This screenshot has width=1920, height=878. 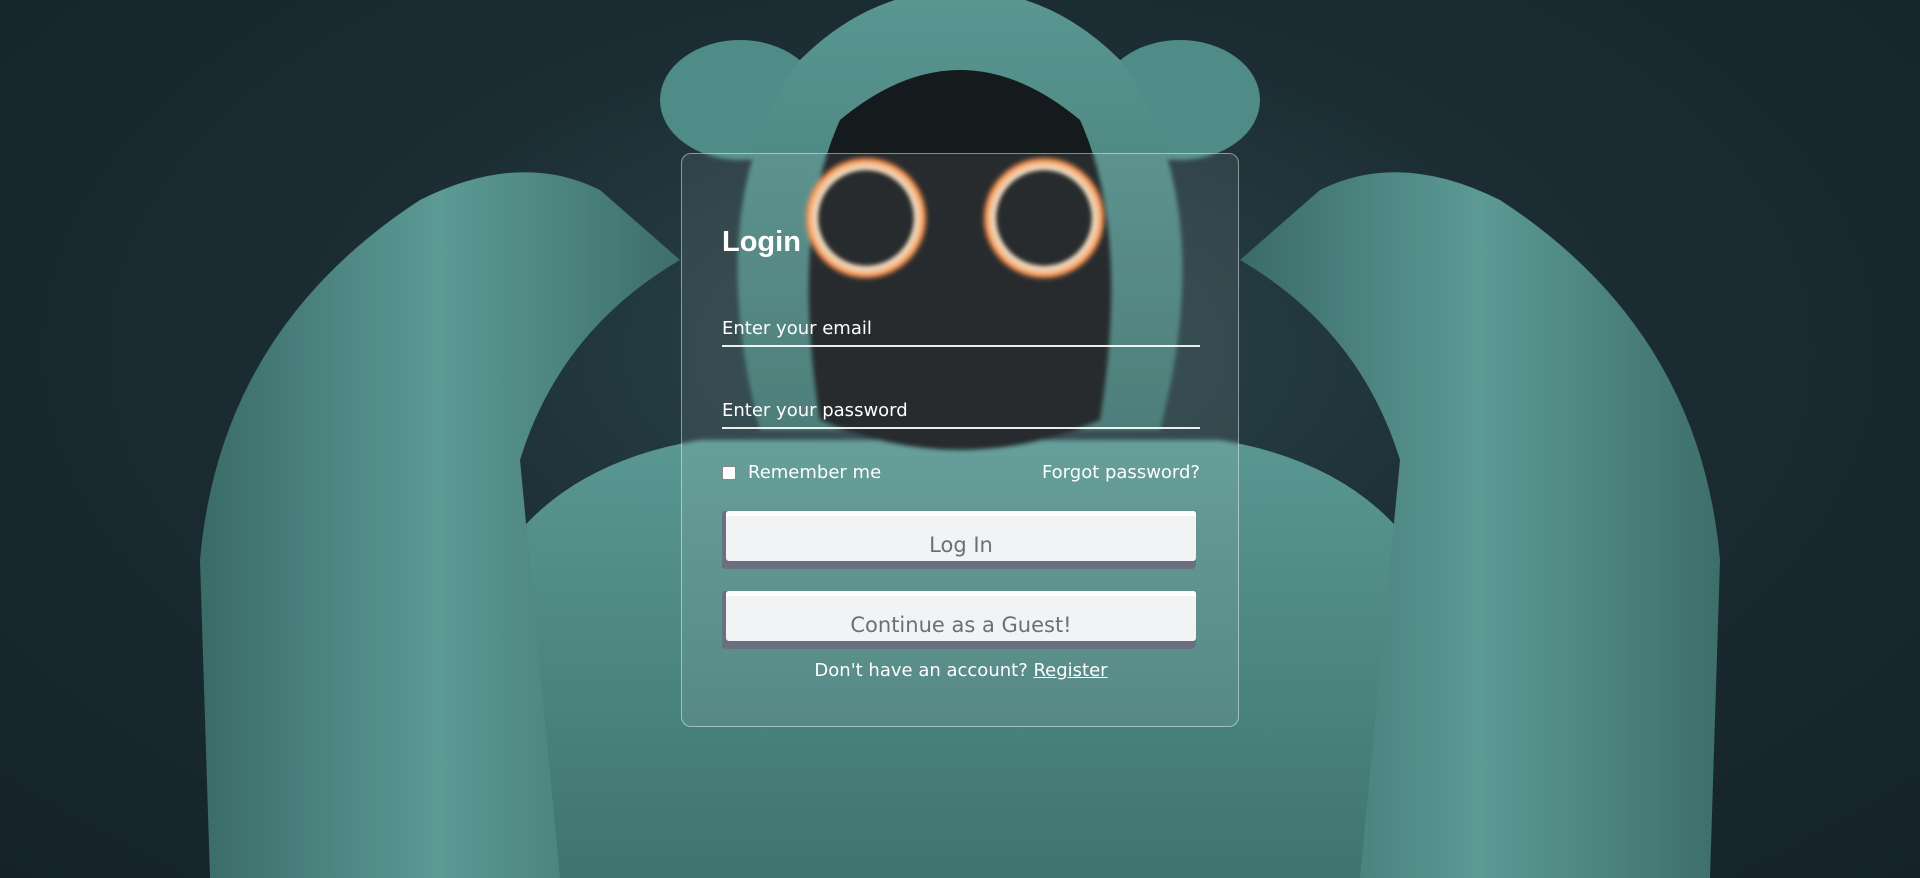 I want to click on login-options-row: Remember me Forgot password?, so click(x=961, y=475).